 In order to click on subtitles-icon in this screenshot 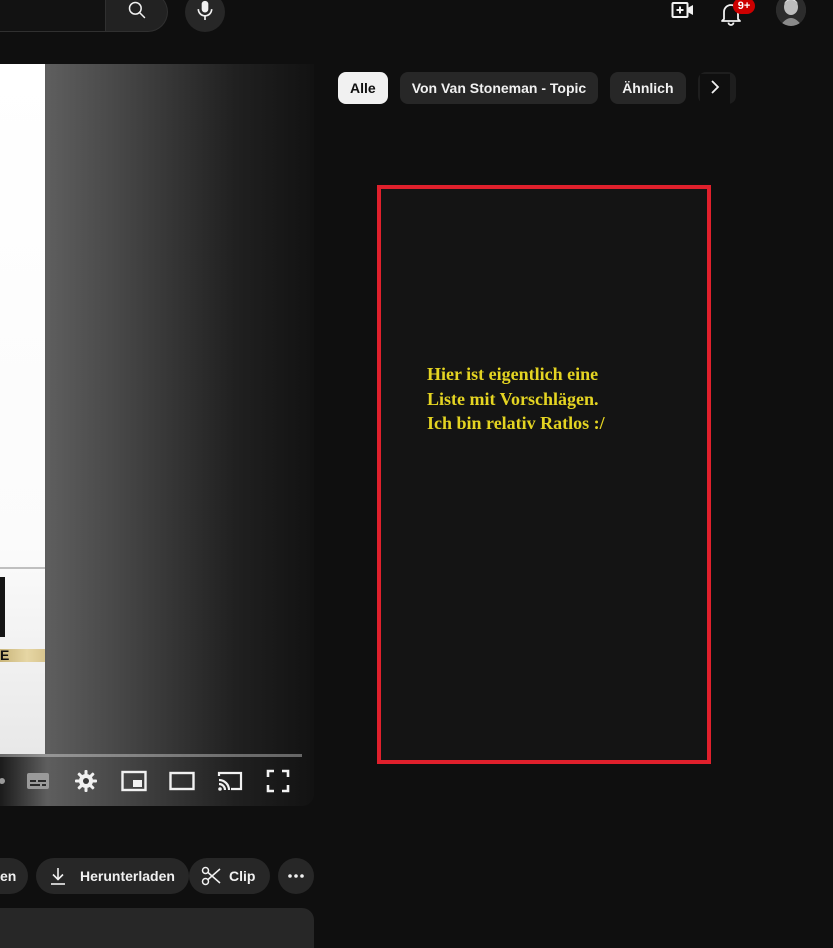, I will do `click(38, 783)`.